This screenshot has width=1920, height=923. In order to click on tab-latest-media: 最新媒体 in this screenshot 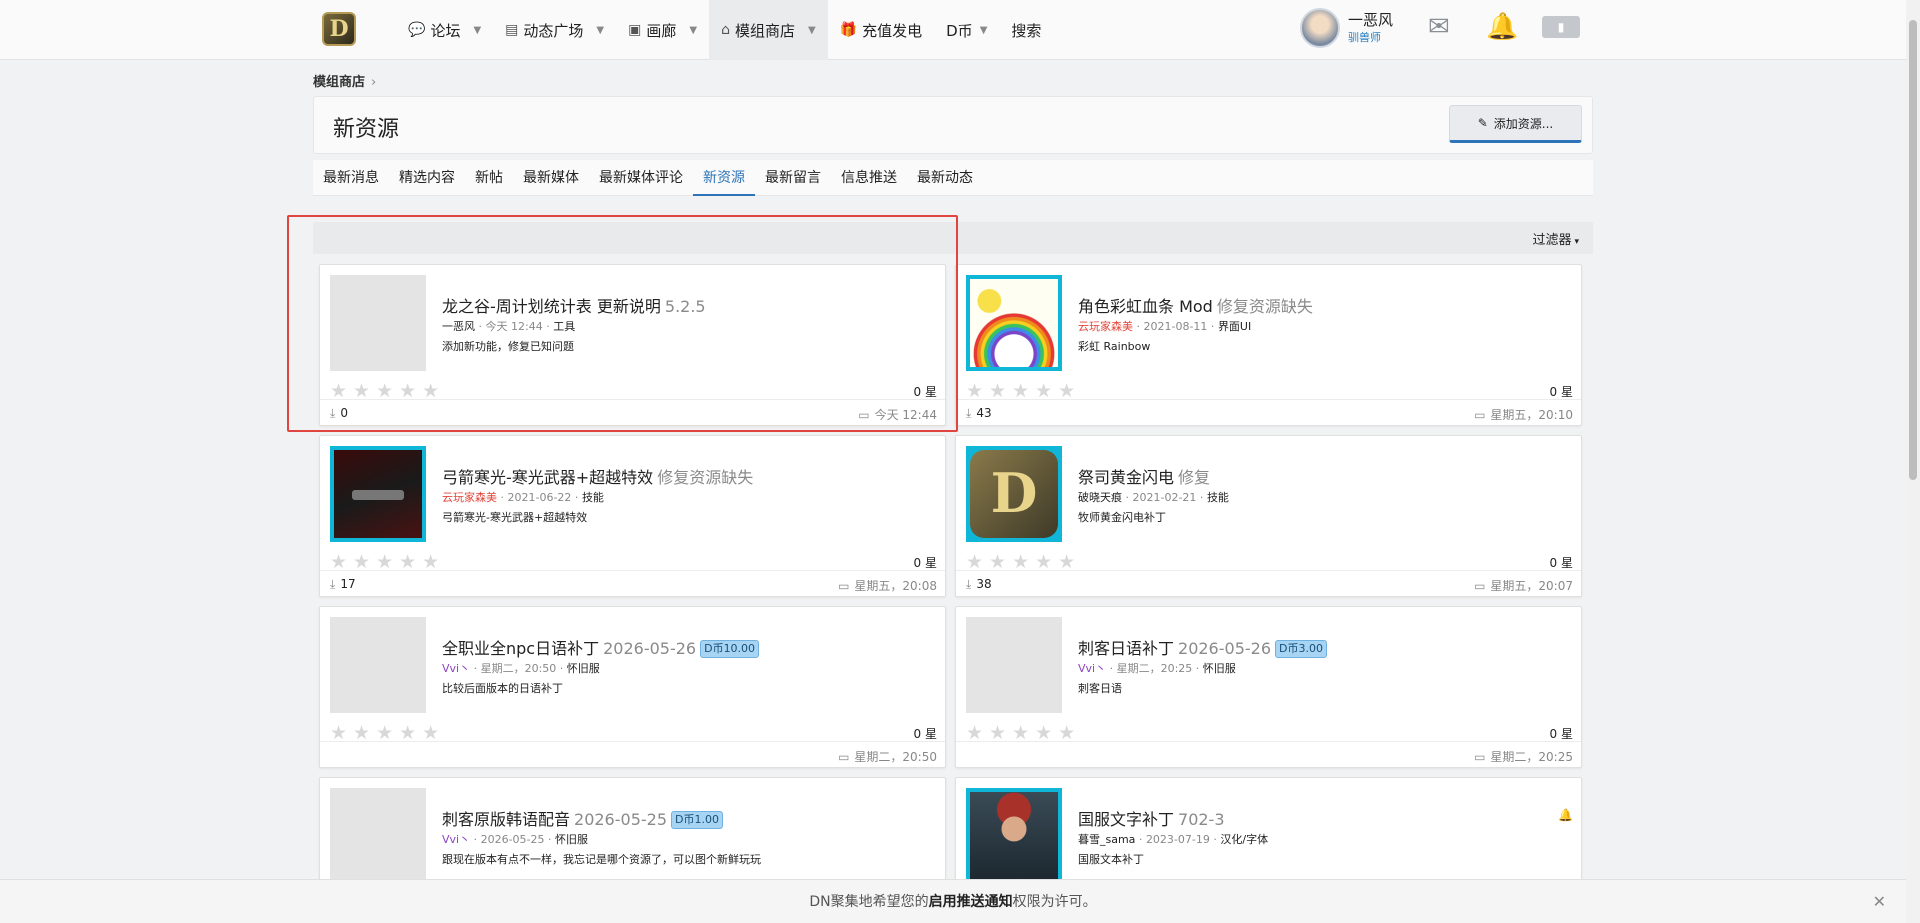, I will do `click(551, 178)`.